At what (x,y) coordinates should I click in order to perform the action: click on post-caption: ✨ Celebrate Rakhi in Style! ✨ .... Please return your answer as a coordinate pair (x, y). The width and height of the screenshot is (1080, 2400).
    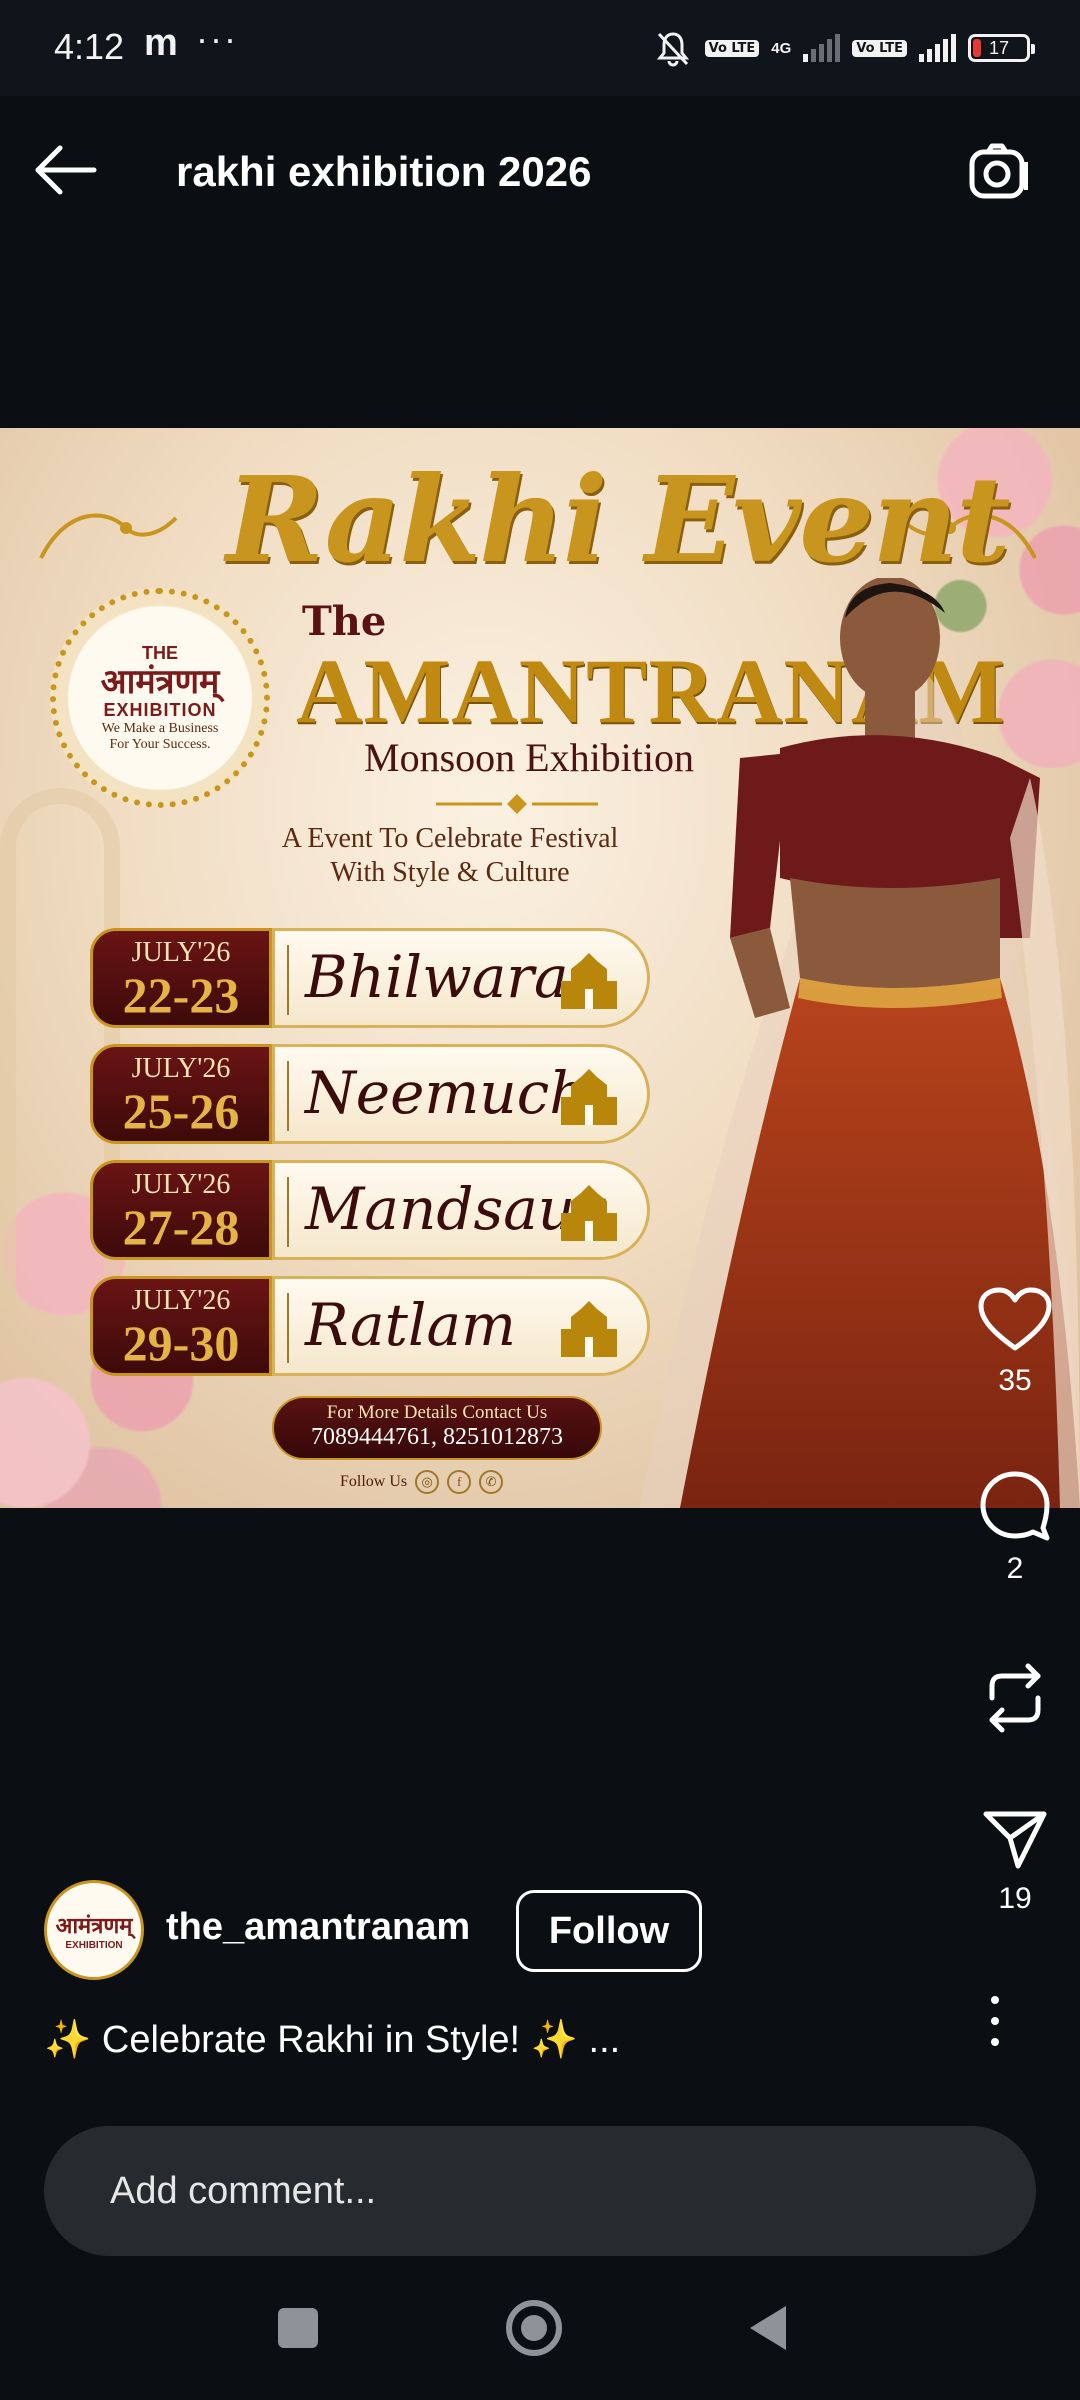
    Looking at the image, I should click on (332, 2040).